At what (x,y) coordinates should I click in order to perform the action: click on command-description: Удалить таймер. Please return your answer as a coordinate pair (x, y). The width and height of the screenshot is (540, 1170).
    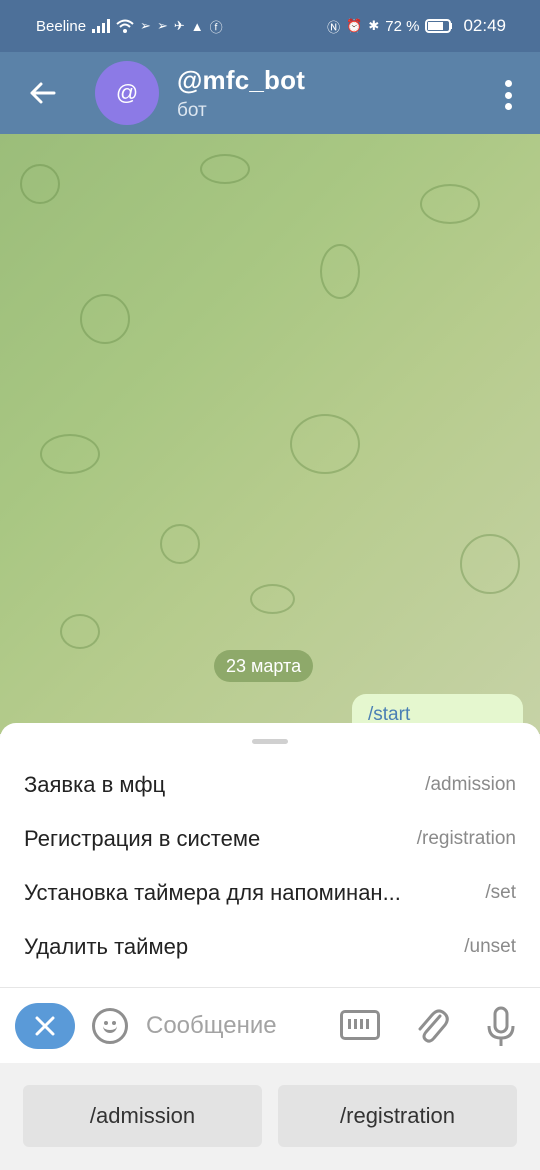
    Looking at the image, I should click on (106, 946).